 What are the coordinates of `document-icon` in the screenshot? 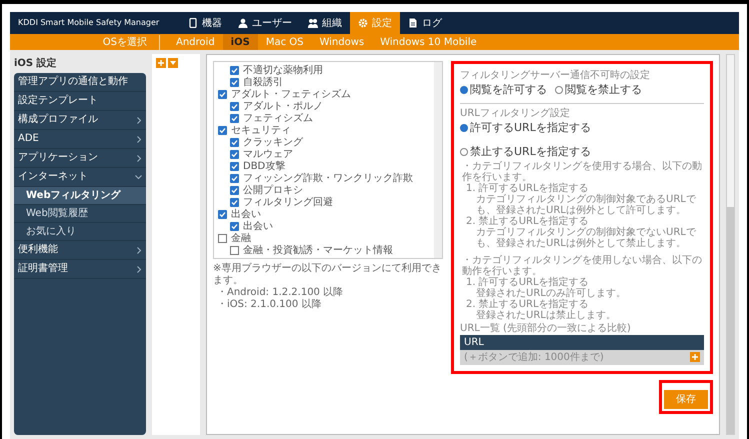 It's located at (413, 23).